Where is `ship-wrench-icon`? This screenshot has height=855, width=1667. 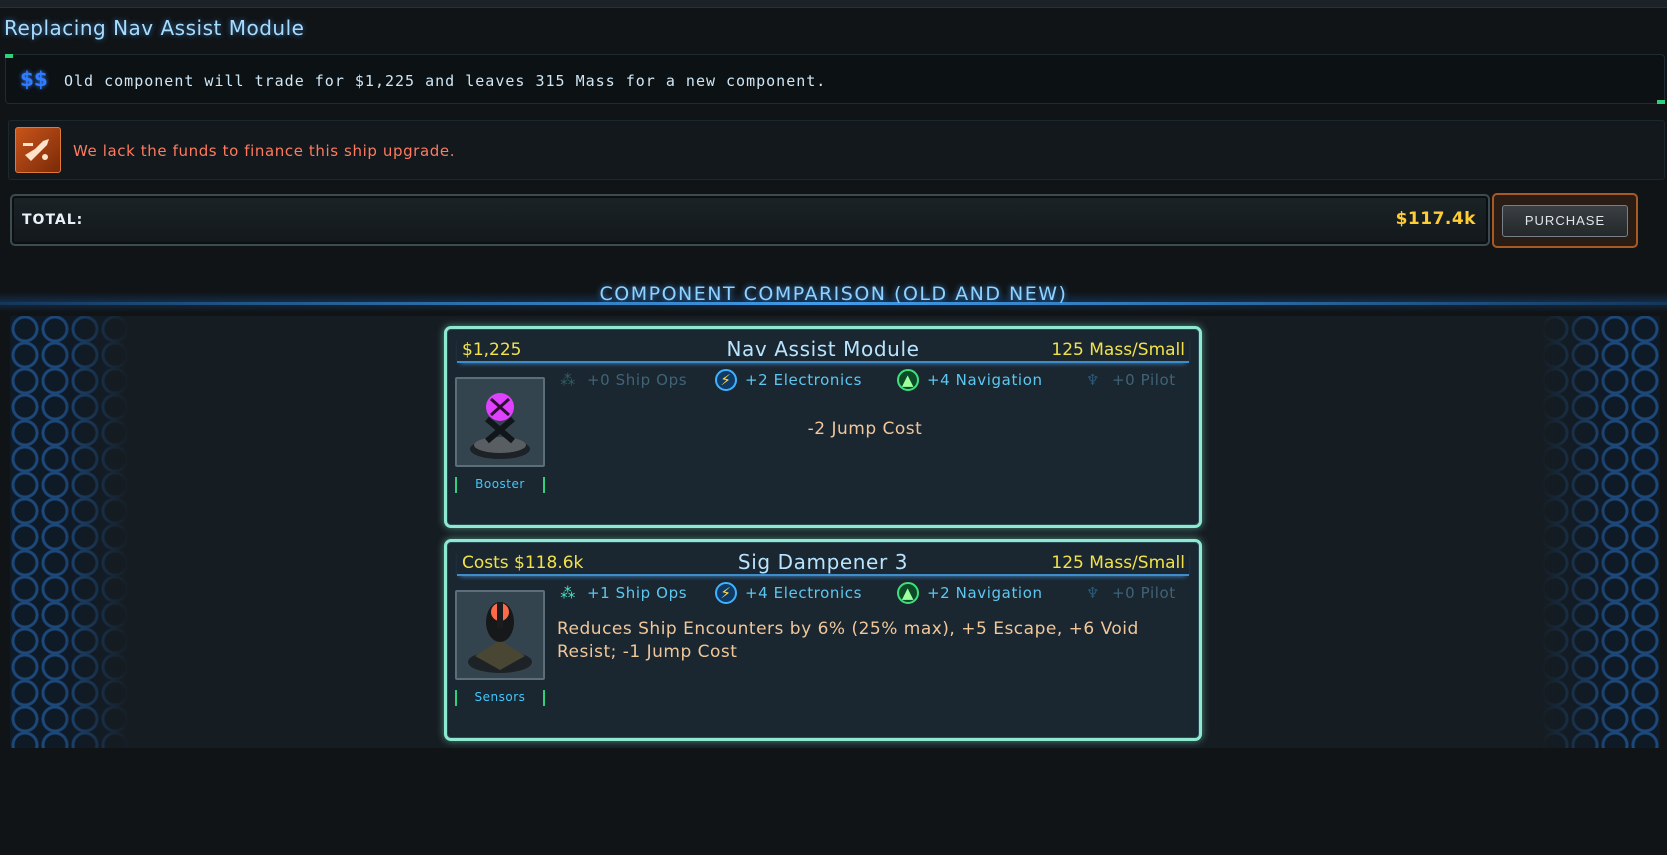
ship-wrench-icon is located at coordinates (38, 150).